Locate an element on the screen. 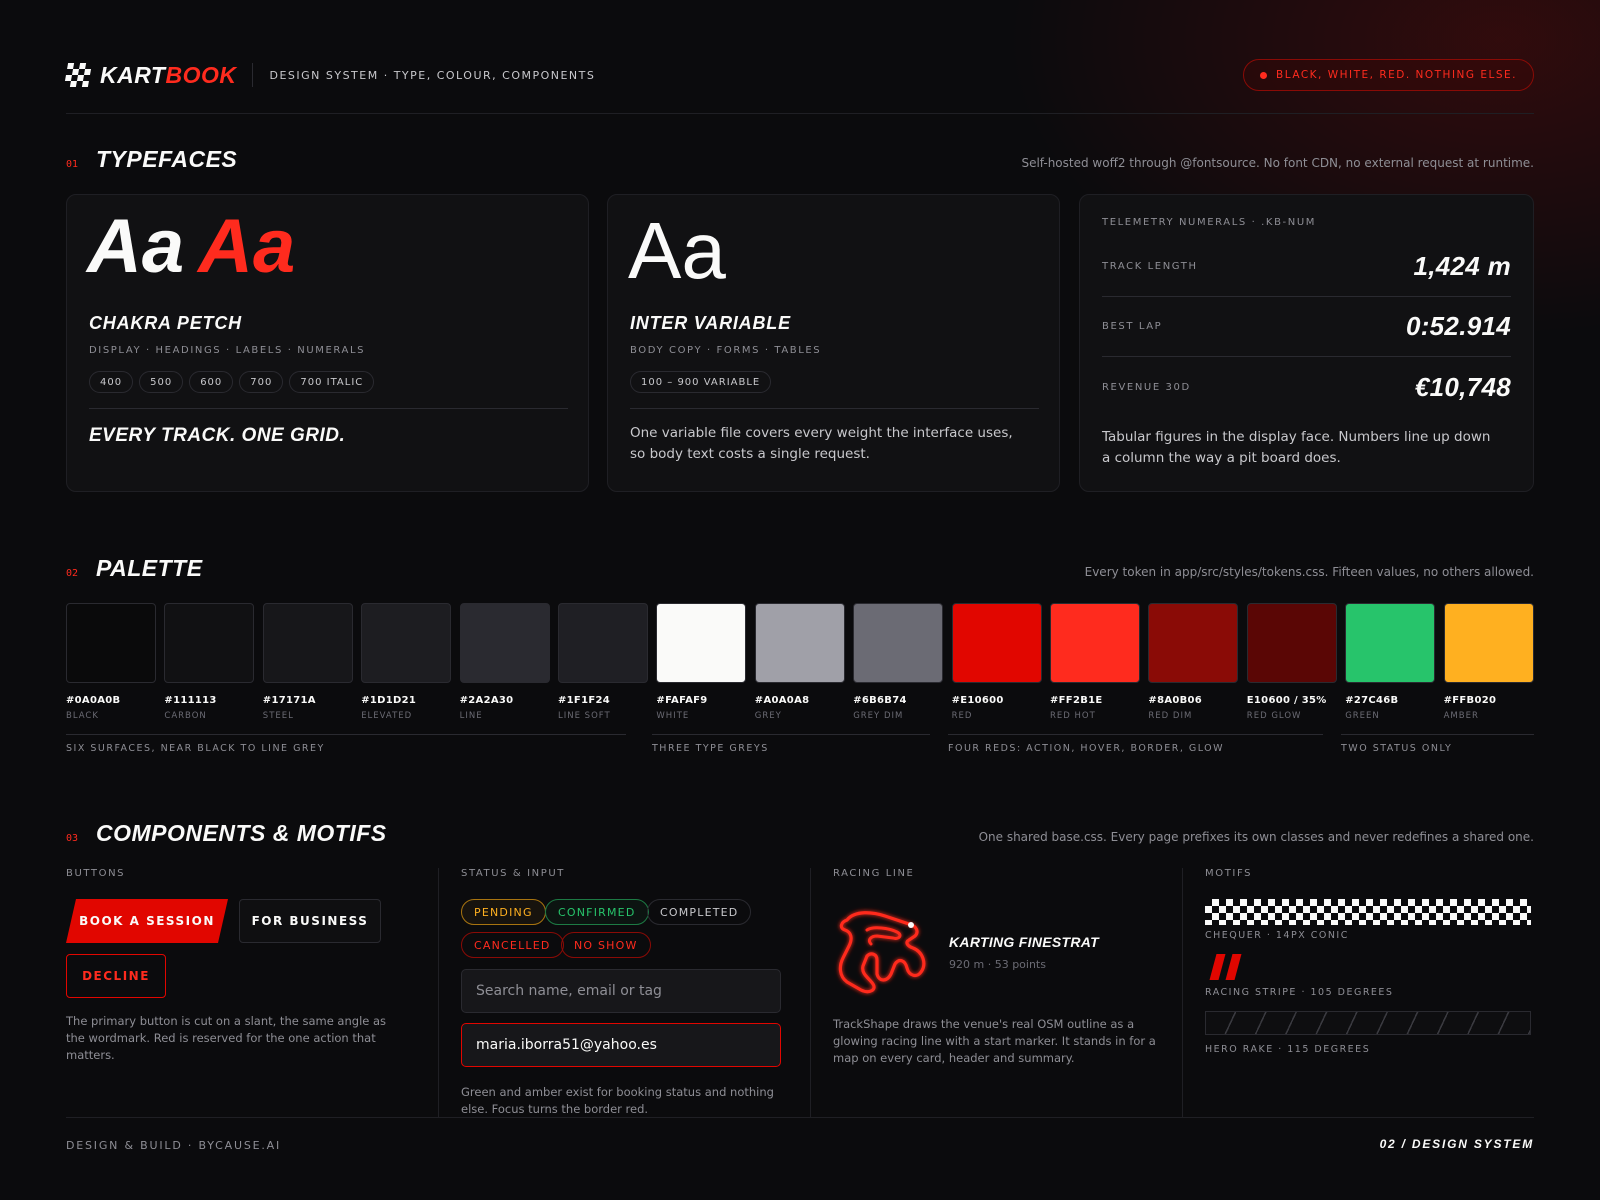 Image resolution: width=1600 pixels, height=1200 pixels. palette-swatch: #1D1D21 ELEVATED is located at coordinates (406, 662).